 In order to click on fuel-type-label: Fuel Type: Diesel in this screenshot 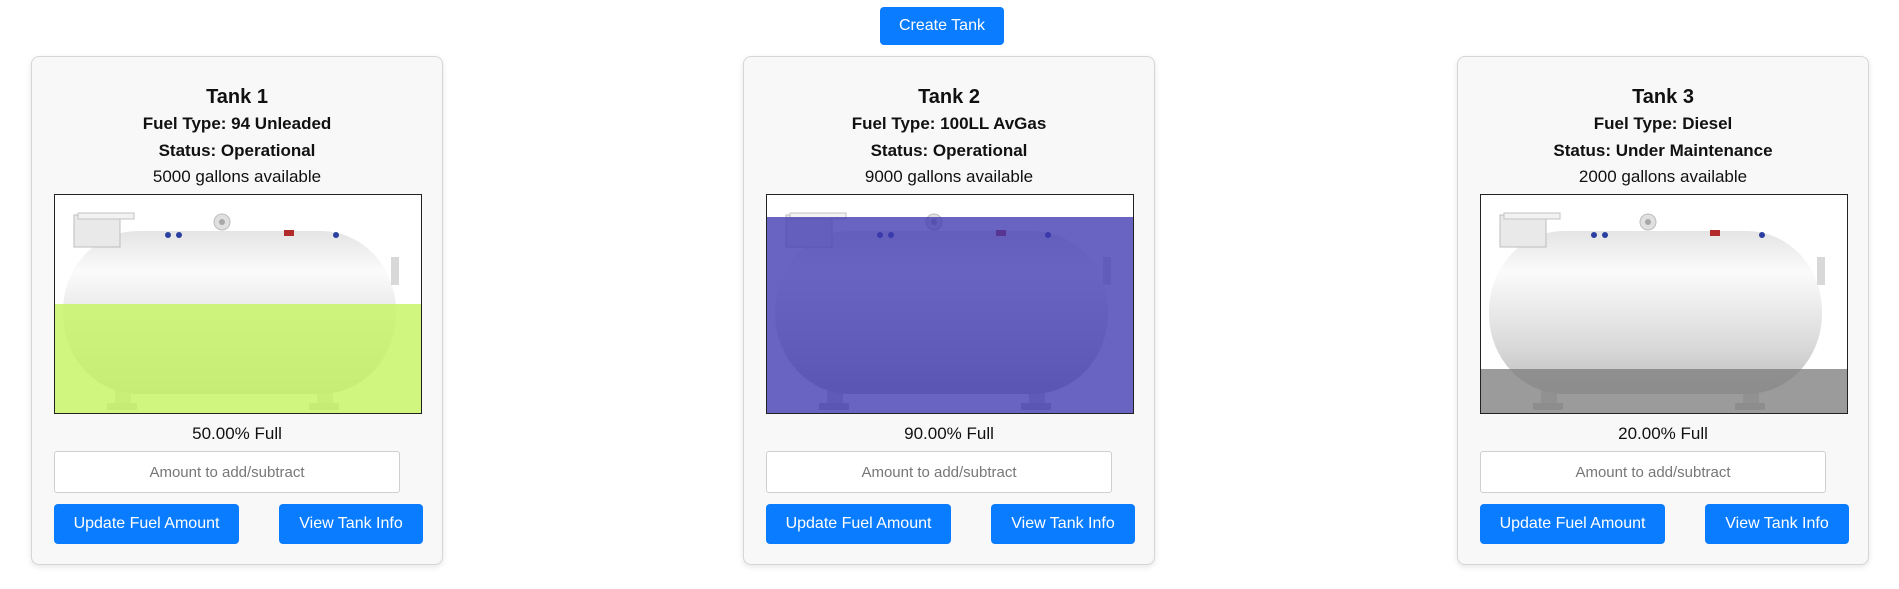, I will do `click(1663, 123)`.